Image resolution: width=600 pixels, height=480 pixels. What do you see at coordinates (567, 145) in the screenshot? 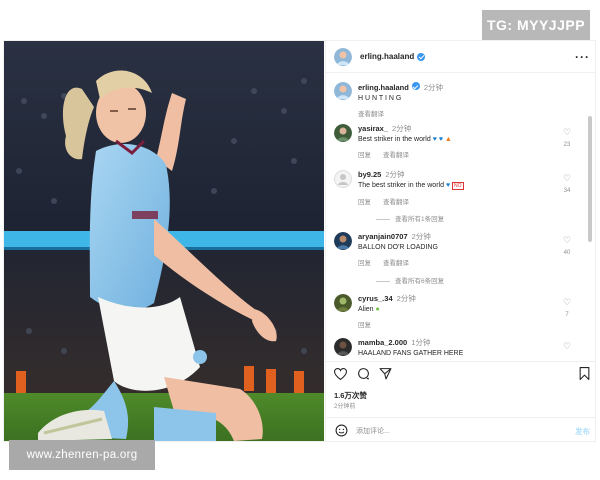
I see `comment-like-count: 23` at bounding box center [567, 145].